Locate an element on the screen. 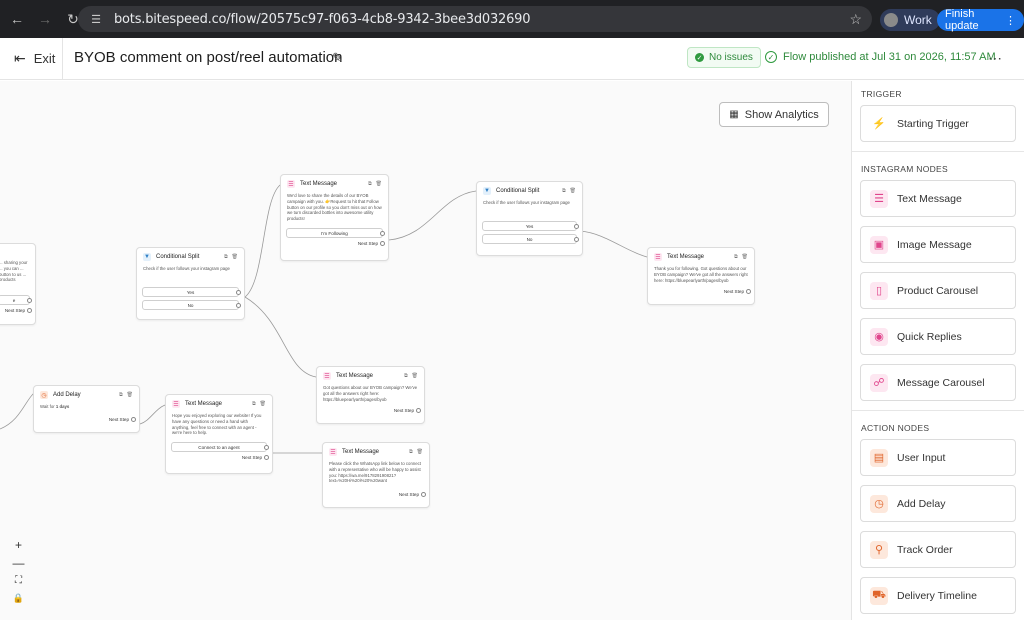 This screenshot has height=620, width=1024. profile-label: Work is located at coordinates (918, 20).